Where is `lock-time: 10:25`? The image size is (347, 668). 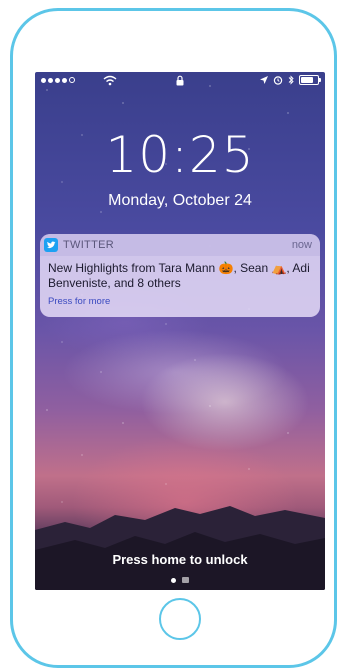
lock-time: 10:25 is located at coordinates (180, 155).